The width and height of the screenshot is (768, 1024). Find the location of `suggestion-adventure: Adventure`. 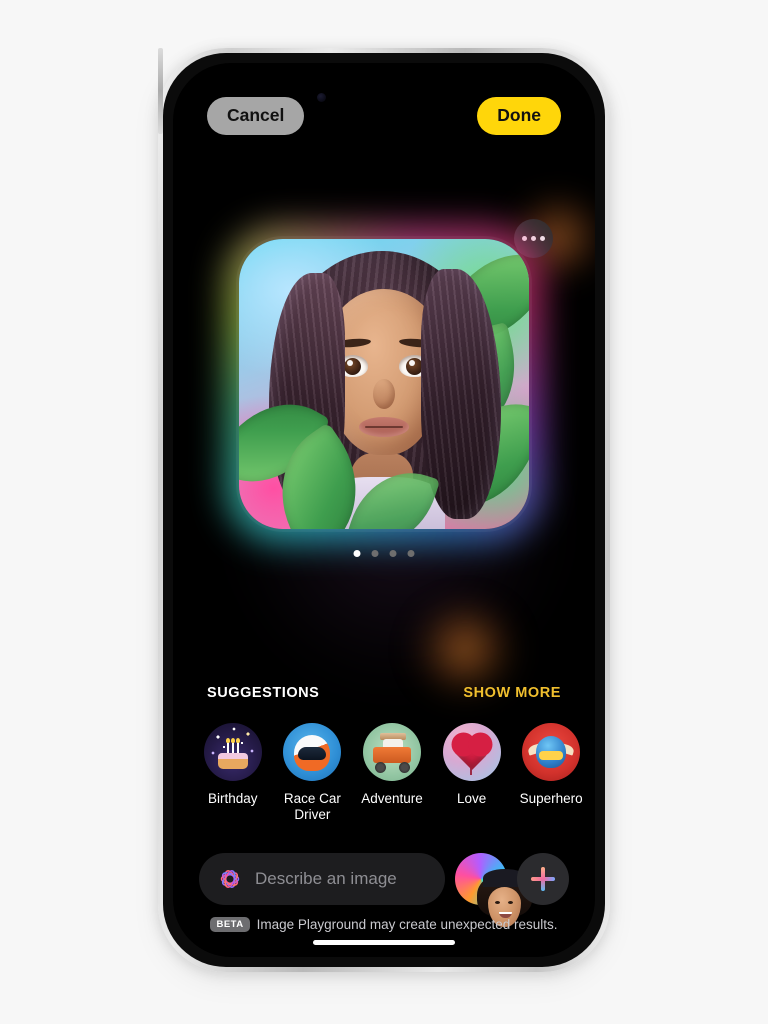

suggestion-adventure: Adventure is located at coordinates (392, 765).